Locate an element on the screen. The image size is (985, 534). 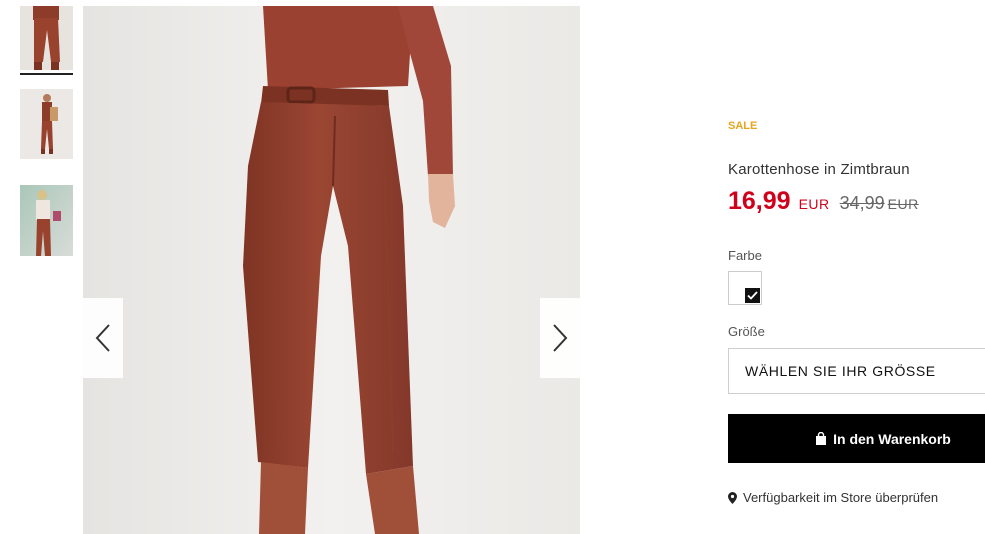
active-thumbnail-indicator is located at coordinates (46, 74).